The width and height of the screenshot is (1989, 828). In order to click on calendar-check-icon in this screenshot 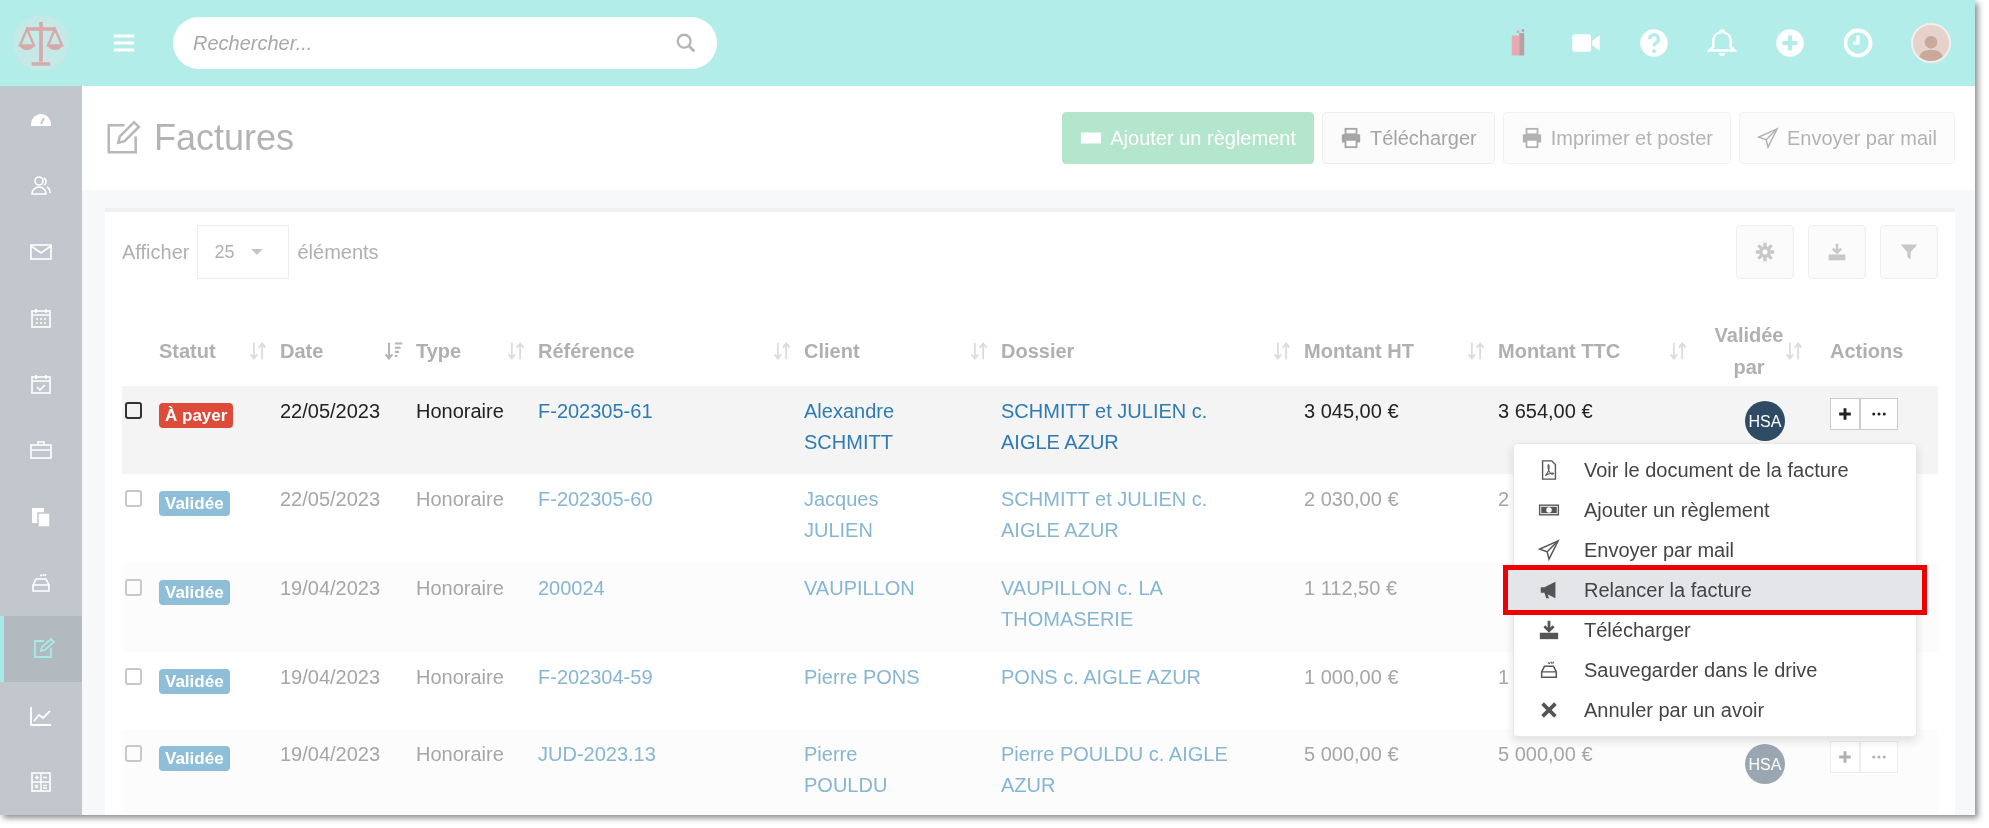, I will do `click(41, 384)`.